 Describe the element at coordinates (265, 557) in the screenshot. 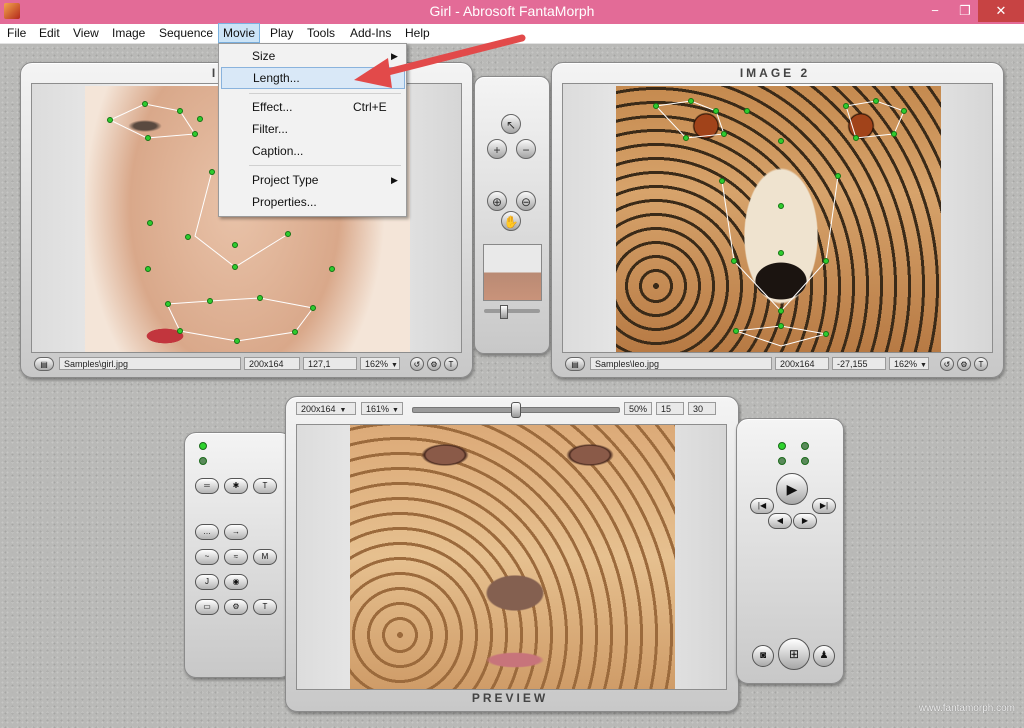

I see `fade-curve-button: M` at that location.